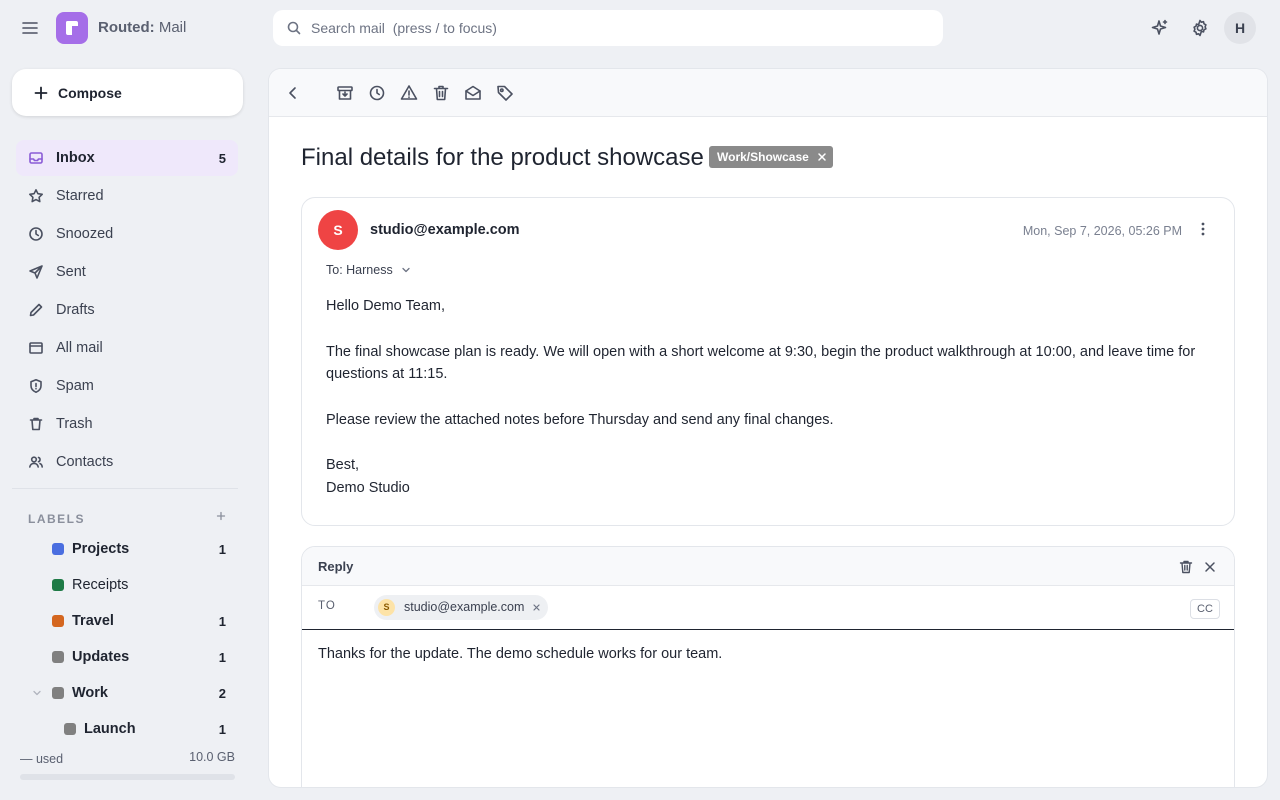 The image size is (1280, 800). I want to click on pencil-icon, so click(36, 310).